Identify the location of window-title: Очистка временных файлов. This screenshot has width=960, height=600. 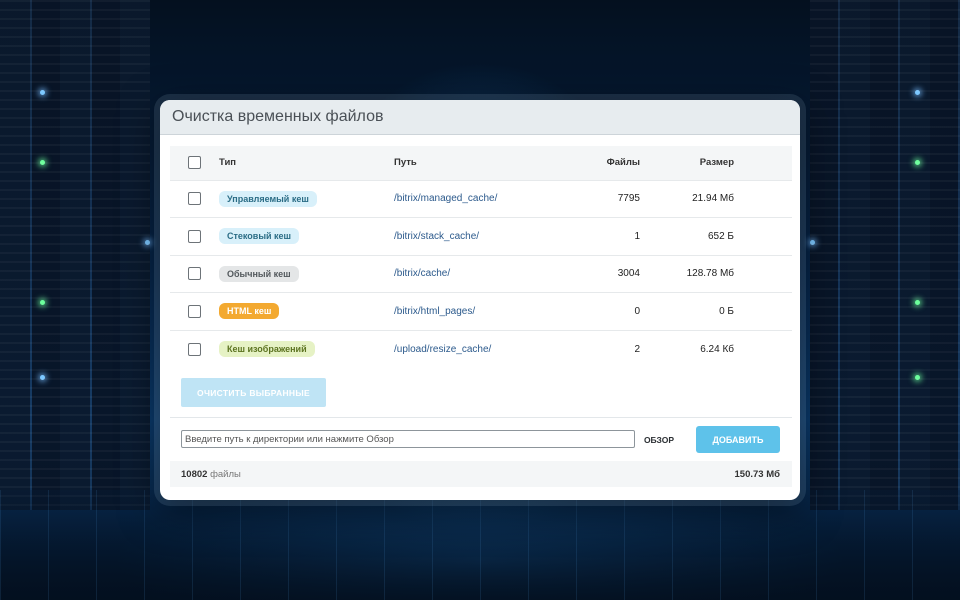
(278, 116).